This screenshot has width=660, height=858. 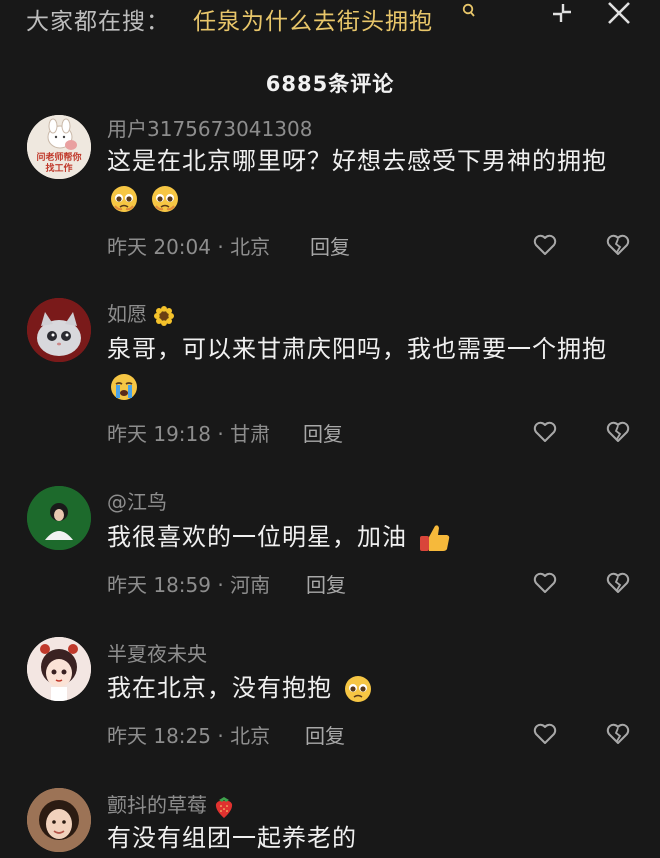 What do you see at coordinates (562, 13) in the screenshot?
I see `collapse-icon` at bounding box center [562, 13].